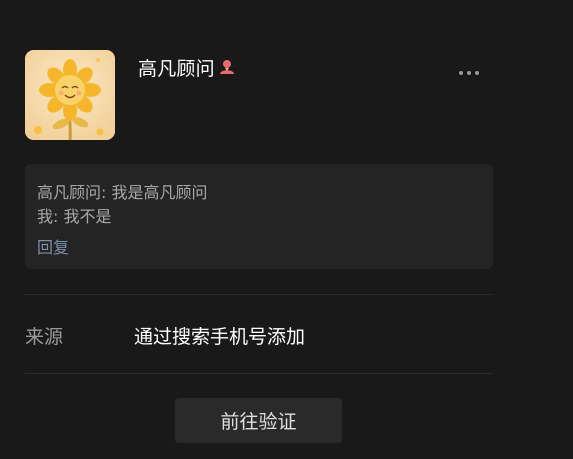 The image size is (573, 459). I want to click on message-line-self: 我: 我不是, so click(74, 216).